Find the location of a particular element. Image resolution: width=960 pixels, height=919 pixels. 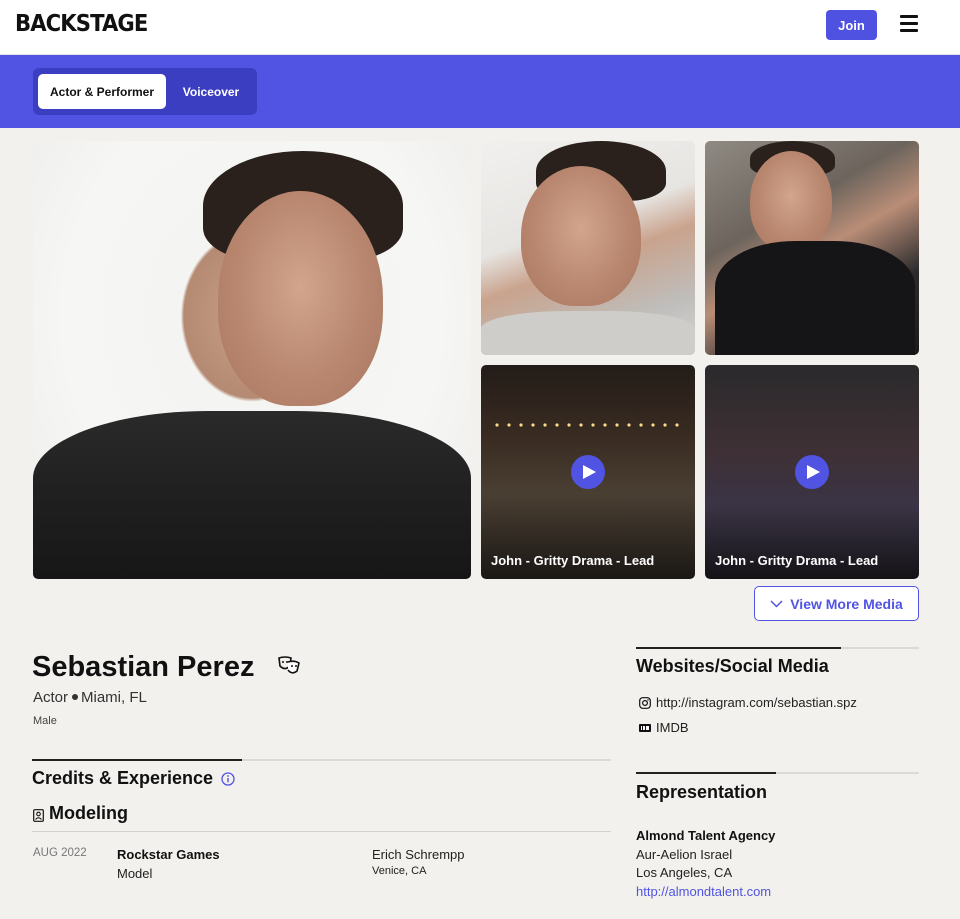

actor-name: Sebastian Perez is located at coordinates (143, 667).